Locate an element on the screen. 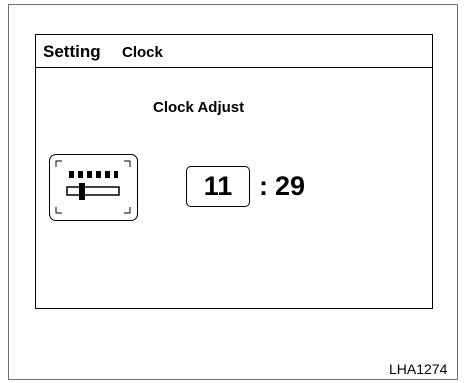  header-title: Setting is located at coordinates (72, 51).